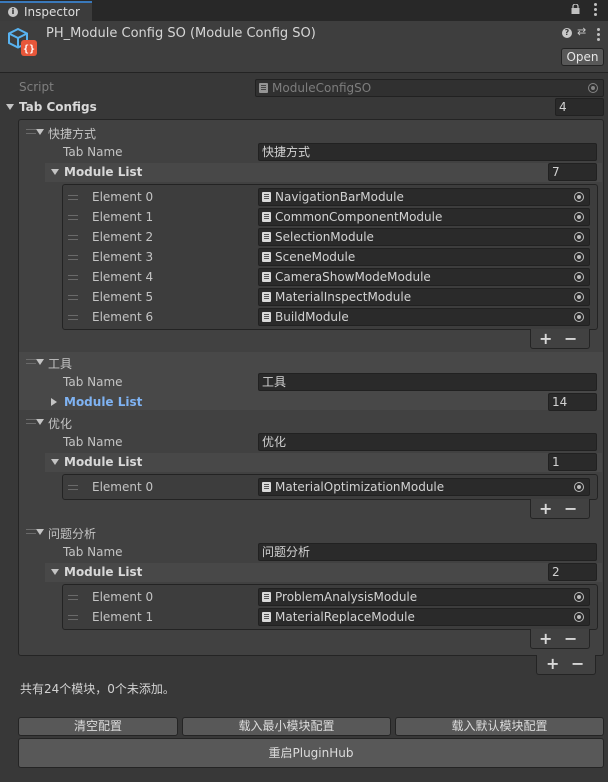 The width and height of the screenshot is (608, 782). What do you see at coordinates (596, 9) in the screenshot?
I see `kebab-menu-icon` at bounding box center [596, 9].